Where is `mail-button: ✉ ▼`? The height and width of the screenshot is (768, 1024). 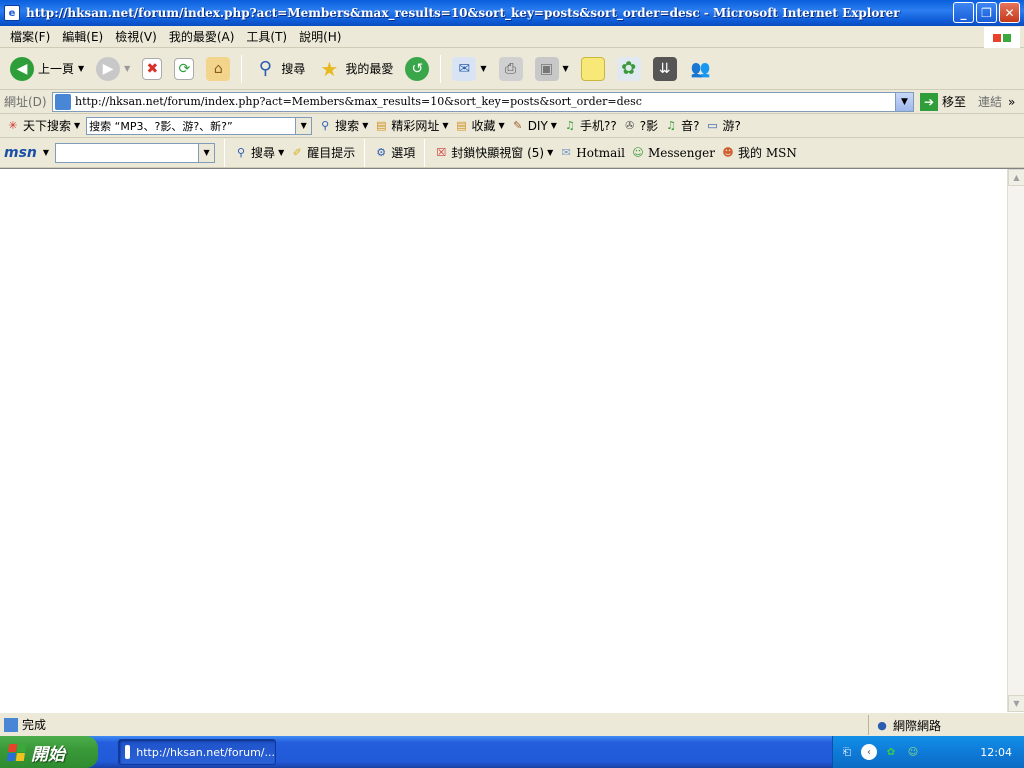 mail-button: ✉ ▼ is located at coordinates (469, 69).